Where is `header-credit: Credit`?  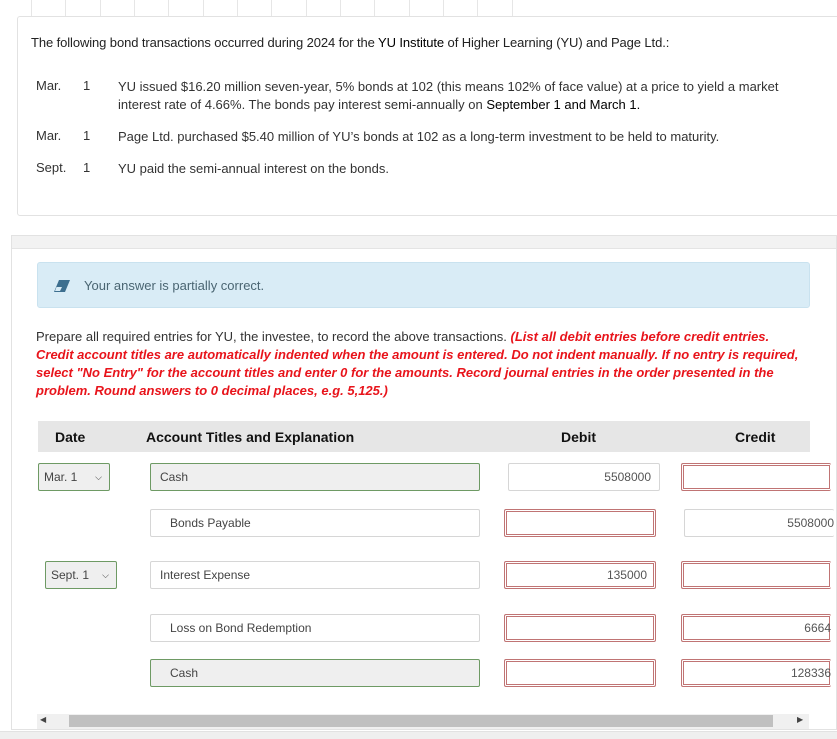
header-credit: Credit is located at coordinates (755, 437).